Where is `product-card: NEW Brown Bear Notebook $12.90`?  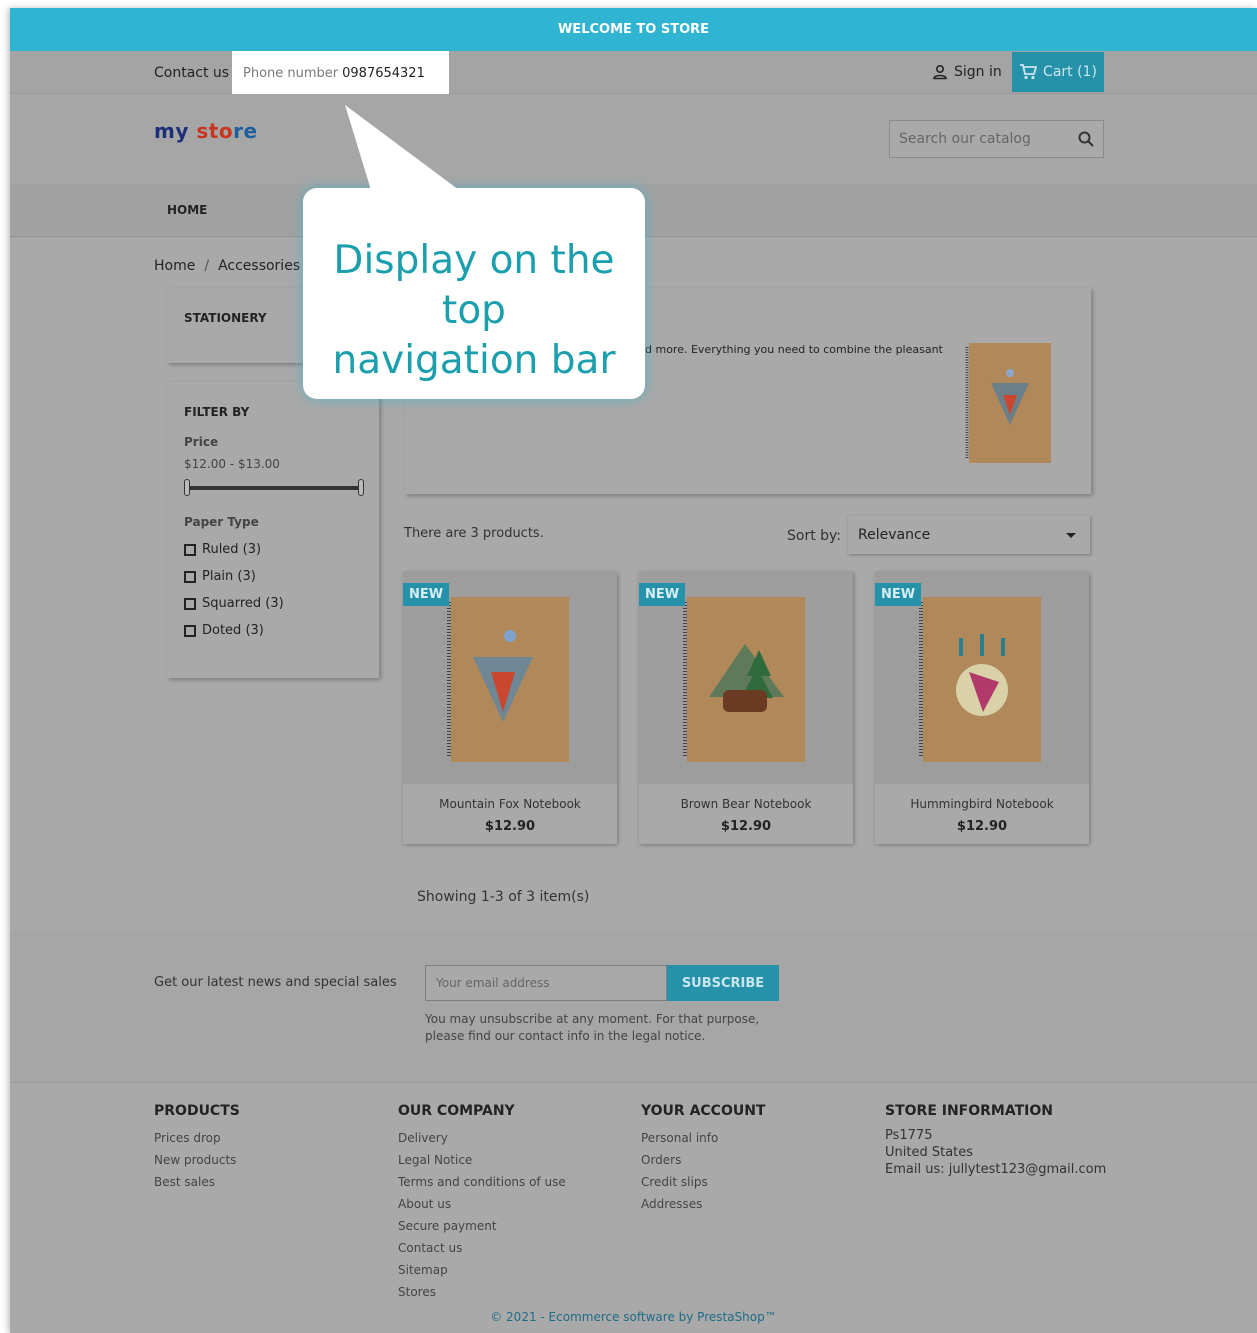
product-card: NEW Brown Bear Notebook $12.90 is located at coordinates (746, 708).